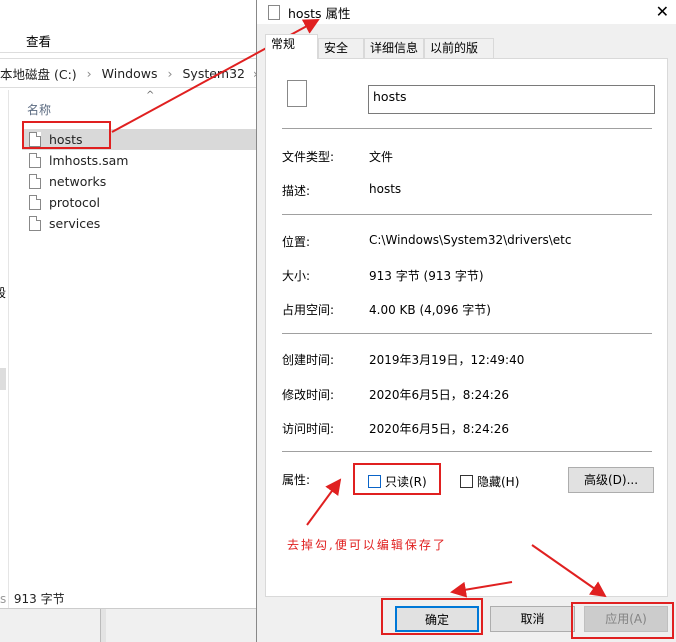  Describe the element at coordinates (569, 571) in the screenshot. I see `arrow-to-apply` at that location.